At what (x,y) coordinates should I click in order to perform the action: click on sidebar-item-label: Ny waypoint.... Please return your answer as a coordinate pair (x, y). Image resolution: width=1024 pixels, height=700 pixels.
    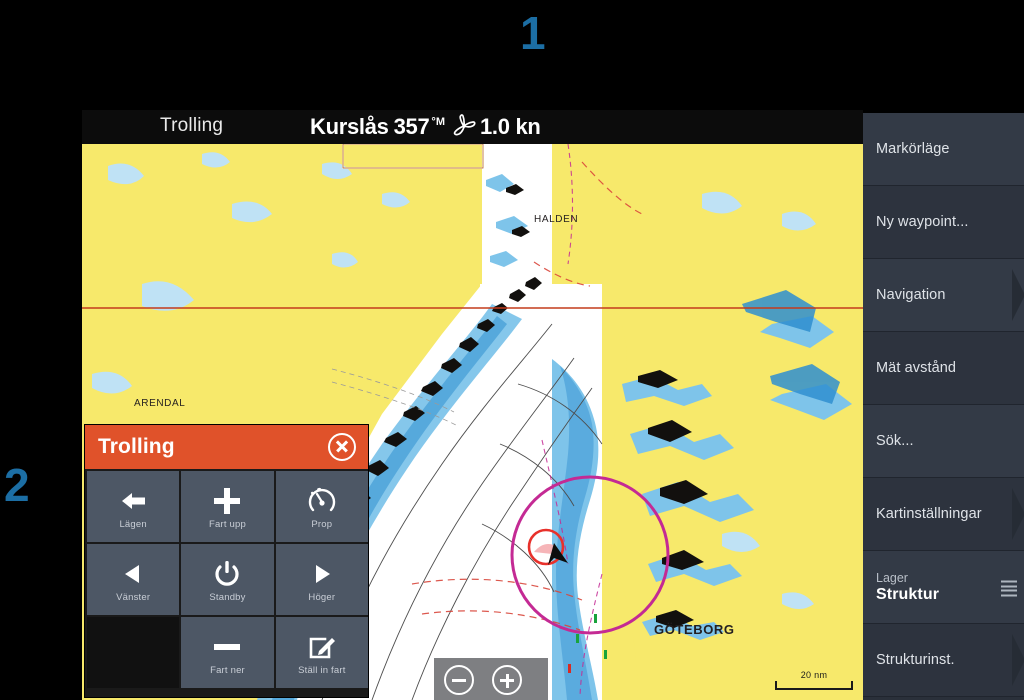
    Looking at the image, I should click on (922, 222).